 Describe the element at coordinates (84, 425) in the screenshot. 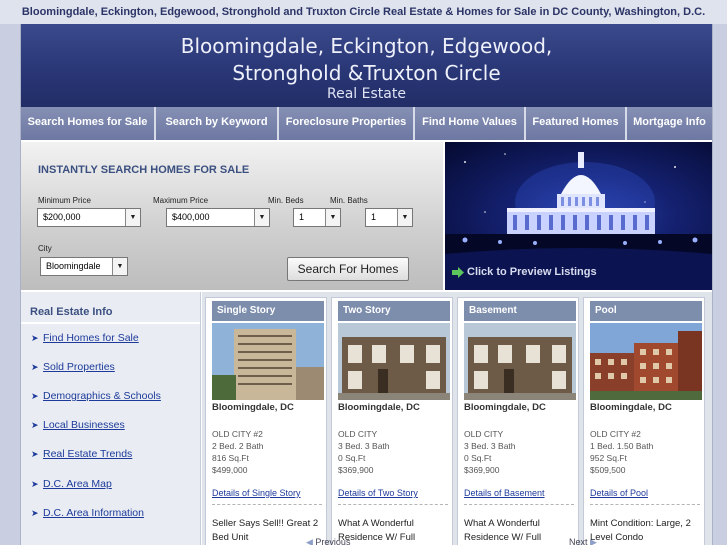

I see `sidebar-link-label: Local Businesses` at that location.